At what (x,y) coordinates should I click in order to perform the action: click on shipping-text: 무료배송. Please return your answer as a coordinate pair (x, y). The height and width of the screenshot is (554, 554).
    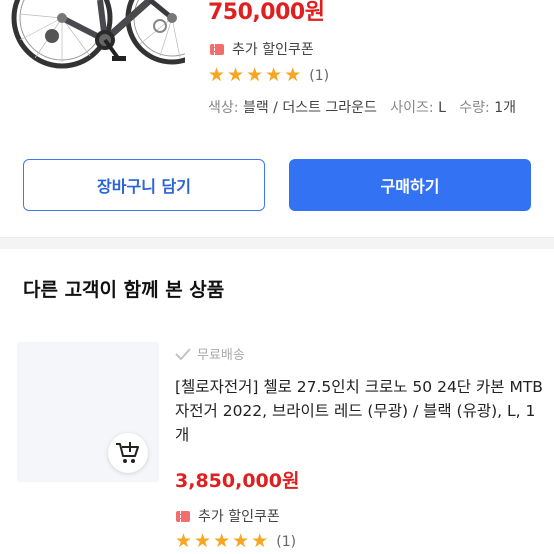
    Looking at the image, I should click on (221, 355).